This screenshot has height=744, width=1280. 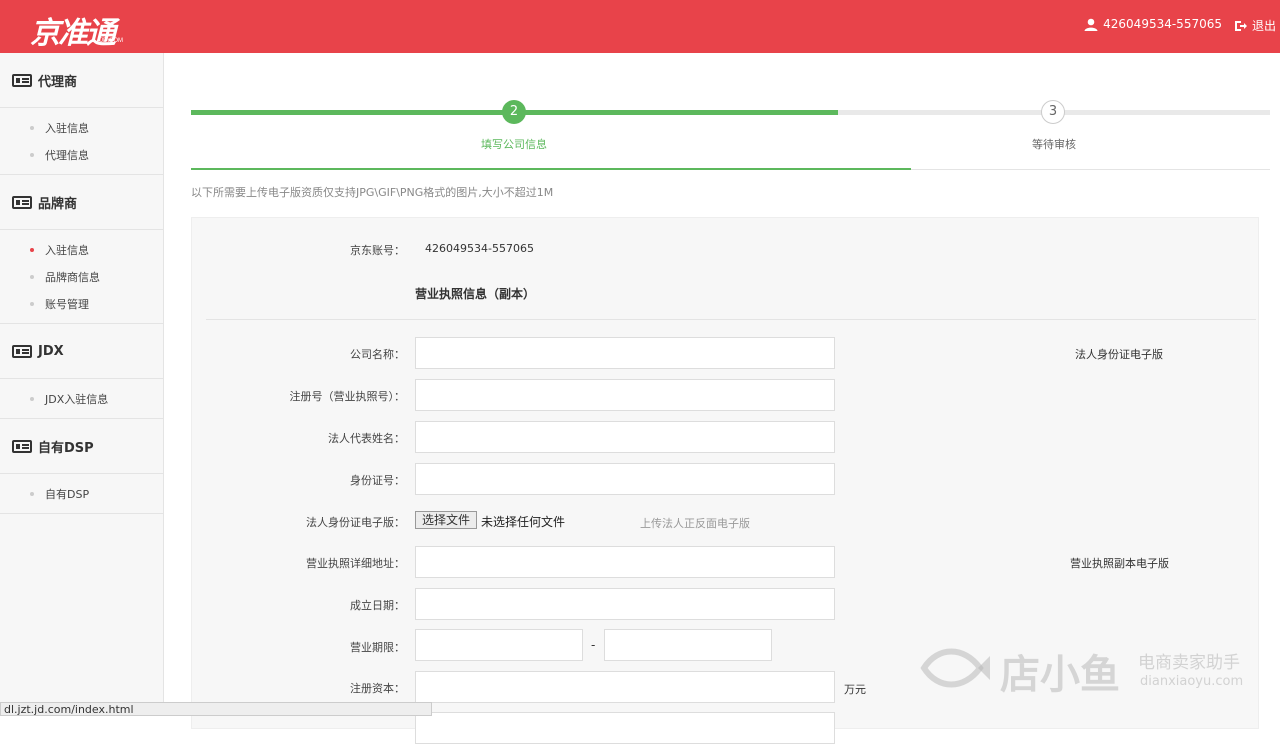 What do you see at coordinates (377, 647) in the screenshot?
I see `term-label: 营业期限：` at bounding box center [377, 647].